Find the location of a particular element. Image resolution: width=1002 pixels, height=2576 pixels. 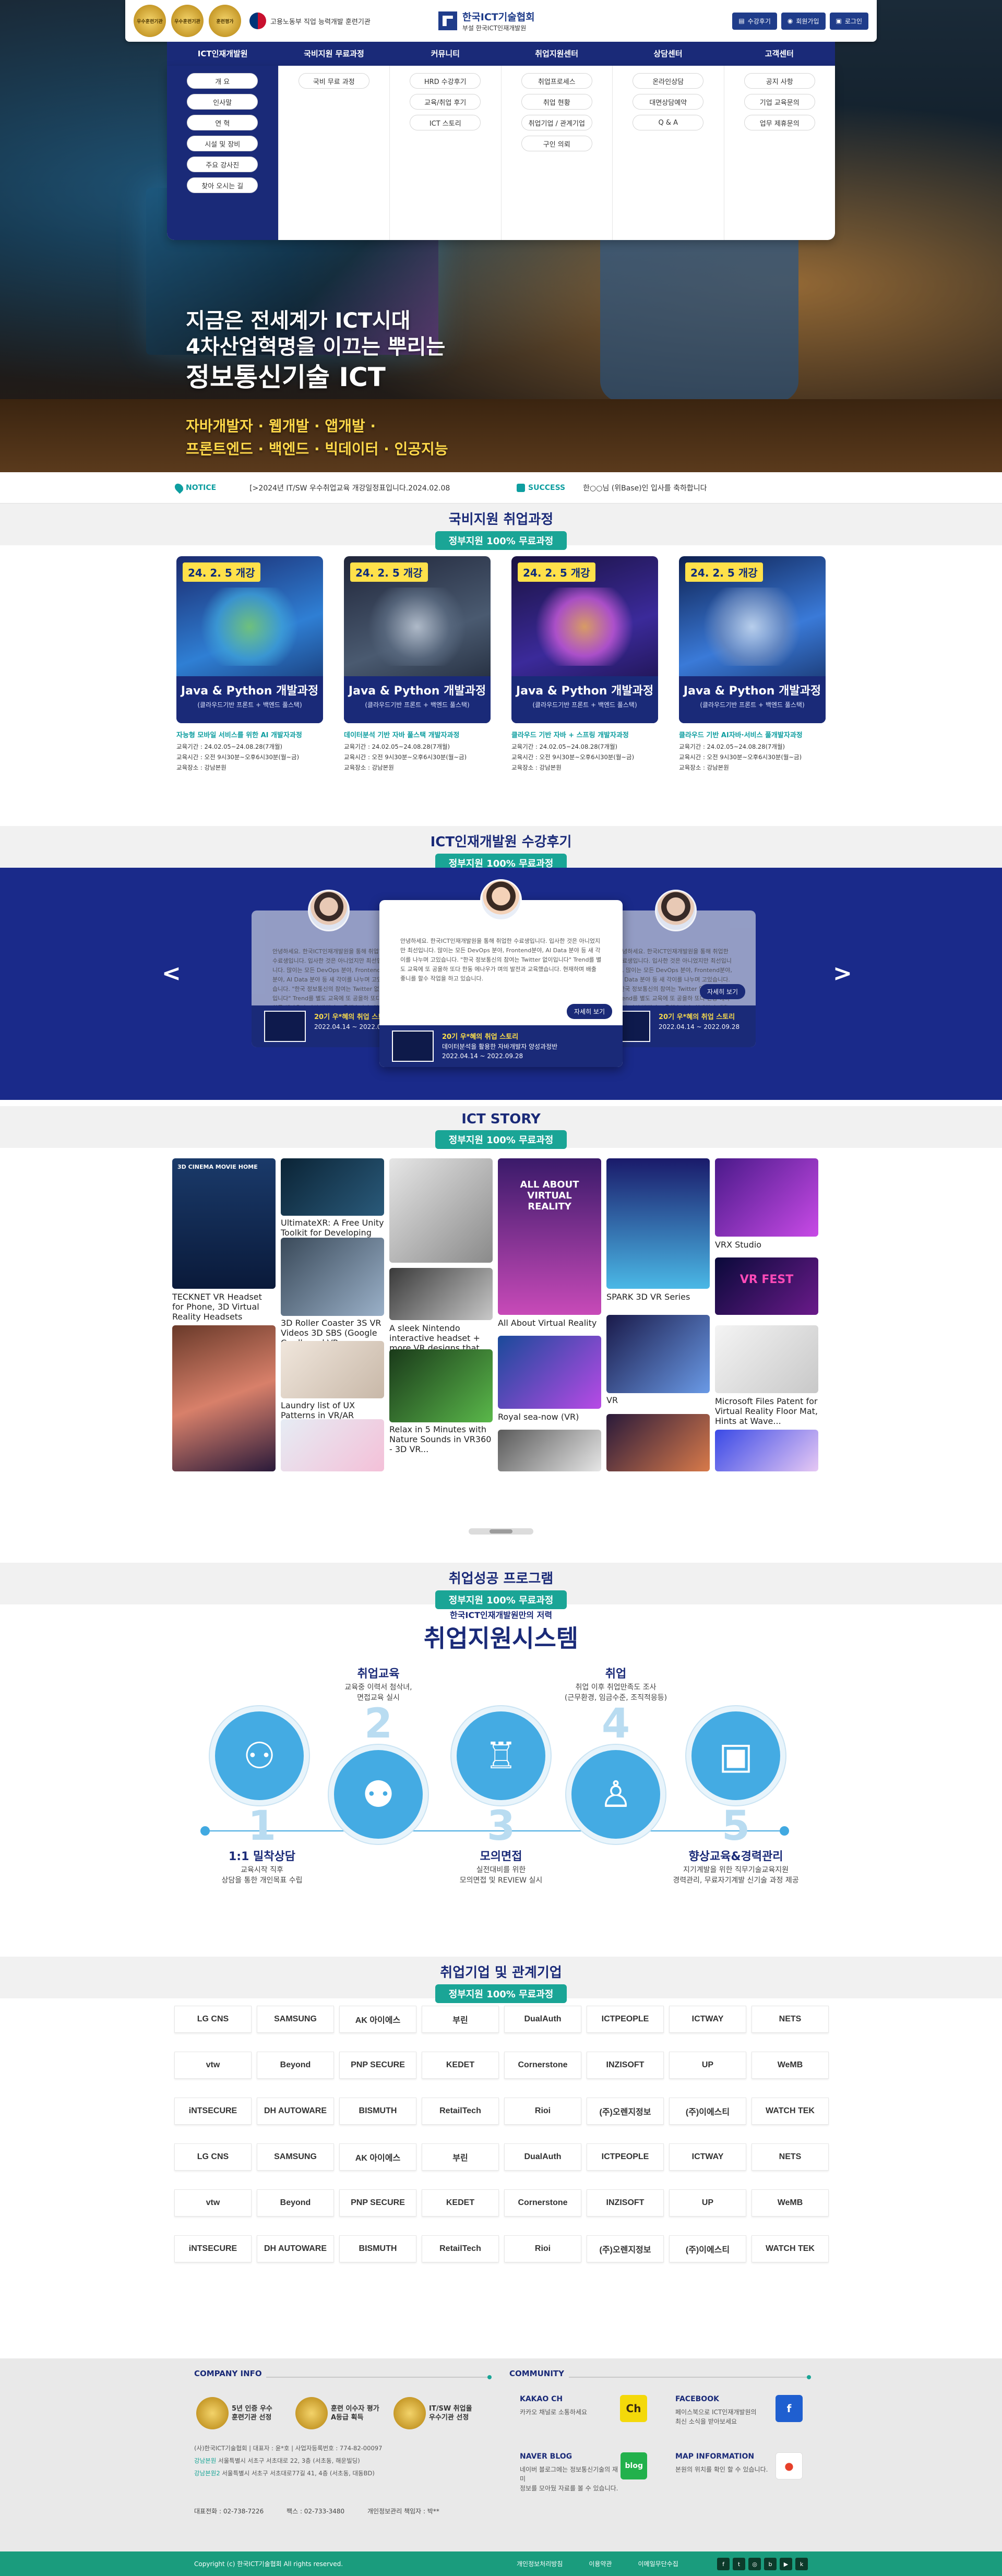

success-text: 한○○님 (위Base)인 입사를 축하합니다 is located at coordinates (645, 488).